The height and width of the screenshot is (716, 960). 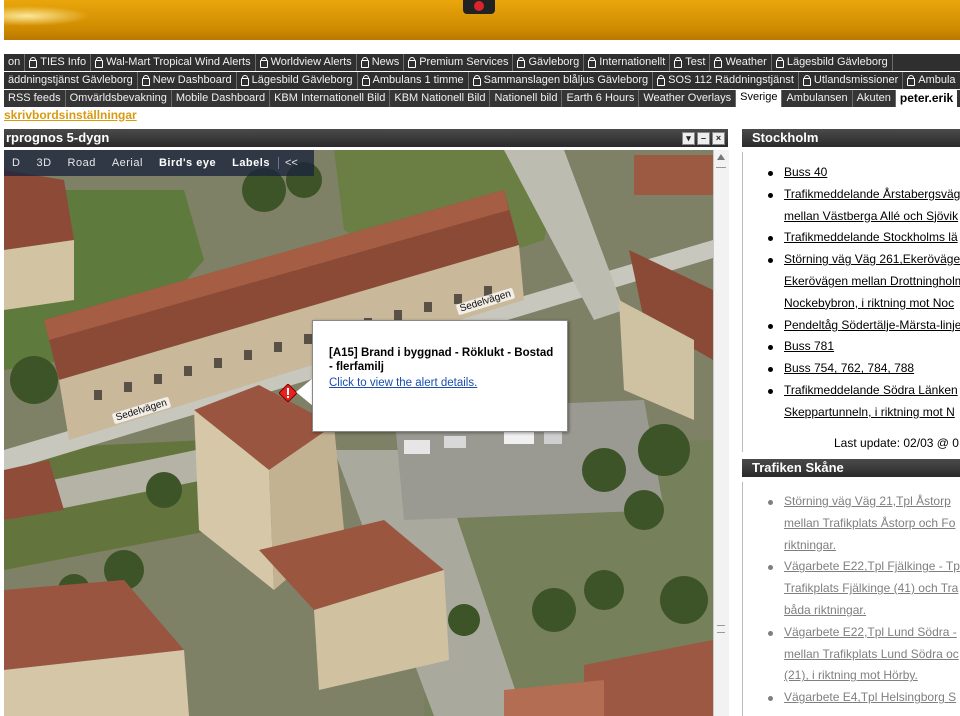 What do you see at coordinates (872, 173) in the screenshot?
I see `list-item-link: Buss 40` at bounding box center [872, 173].